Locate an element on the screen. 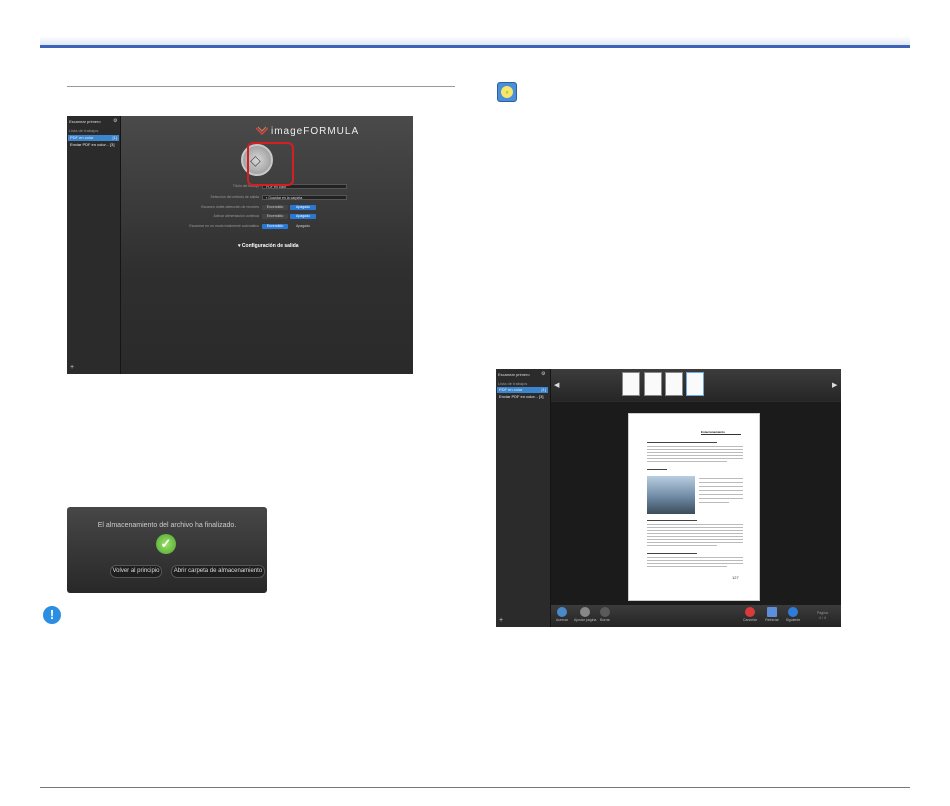 The height and width of the screenshot is (806, 950). fit-page-button: Ajustar página is located at coordinates (585, 614).